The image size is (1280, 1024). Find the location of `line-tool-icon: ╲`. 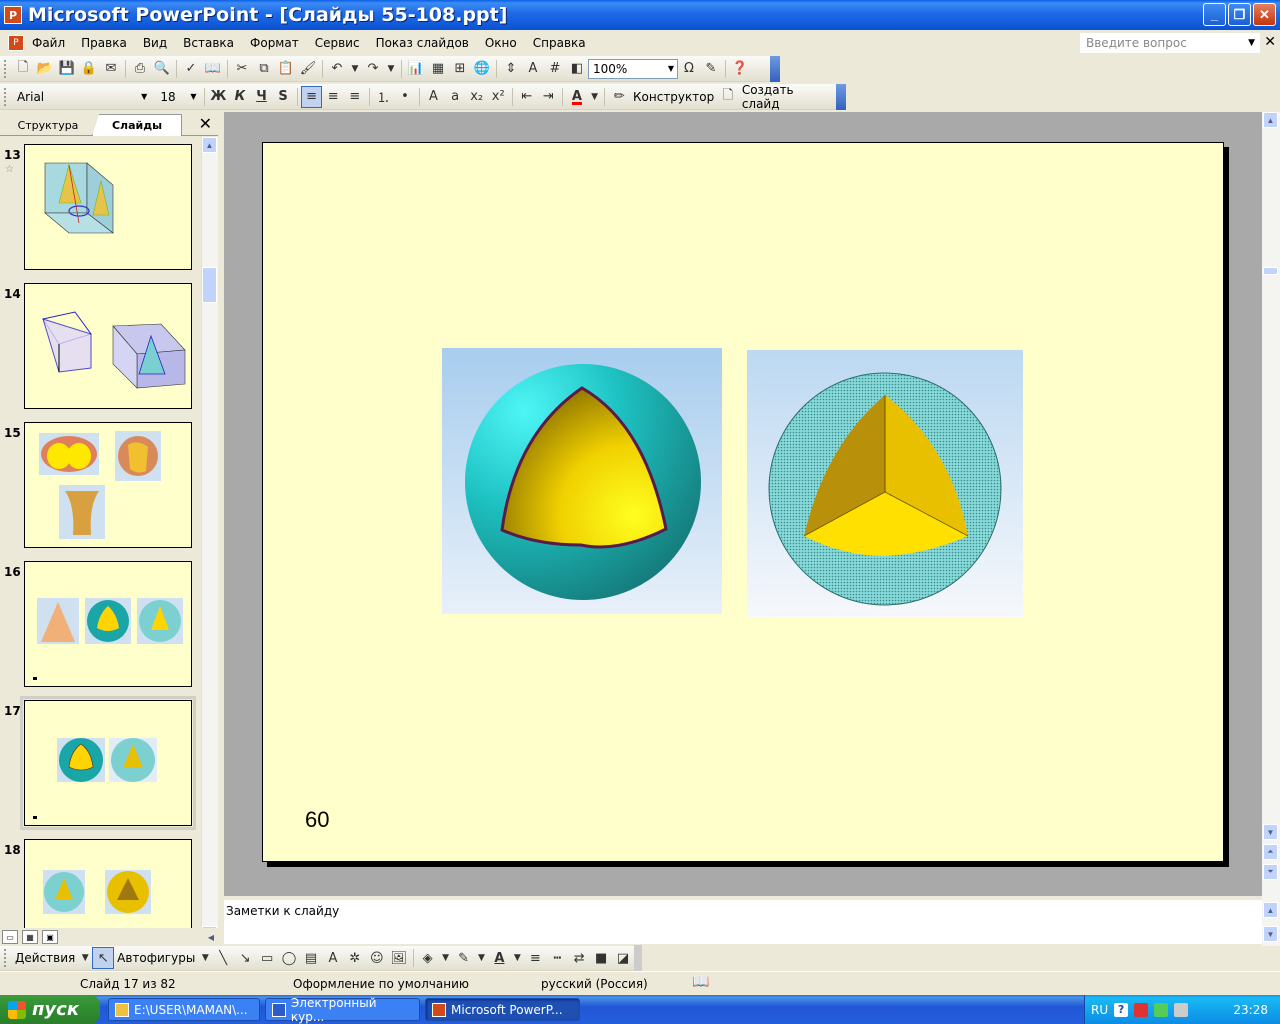

line-tool-icon: ╲ is located at coordinates (223, 958).